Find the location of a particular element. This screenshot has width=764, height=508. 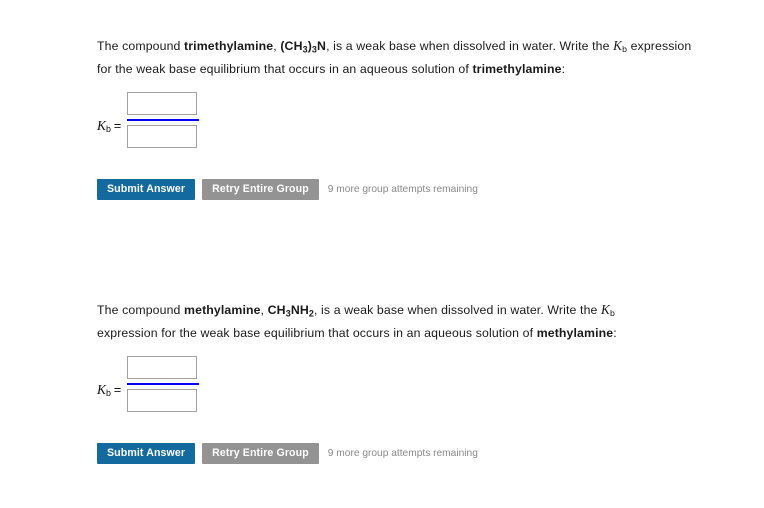

compound-name-repeat: methylamine is located at coordinates (575, 332).